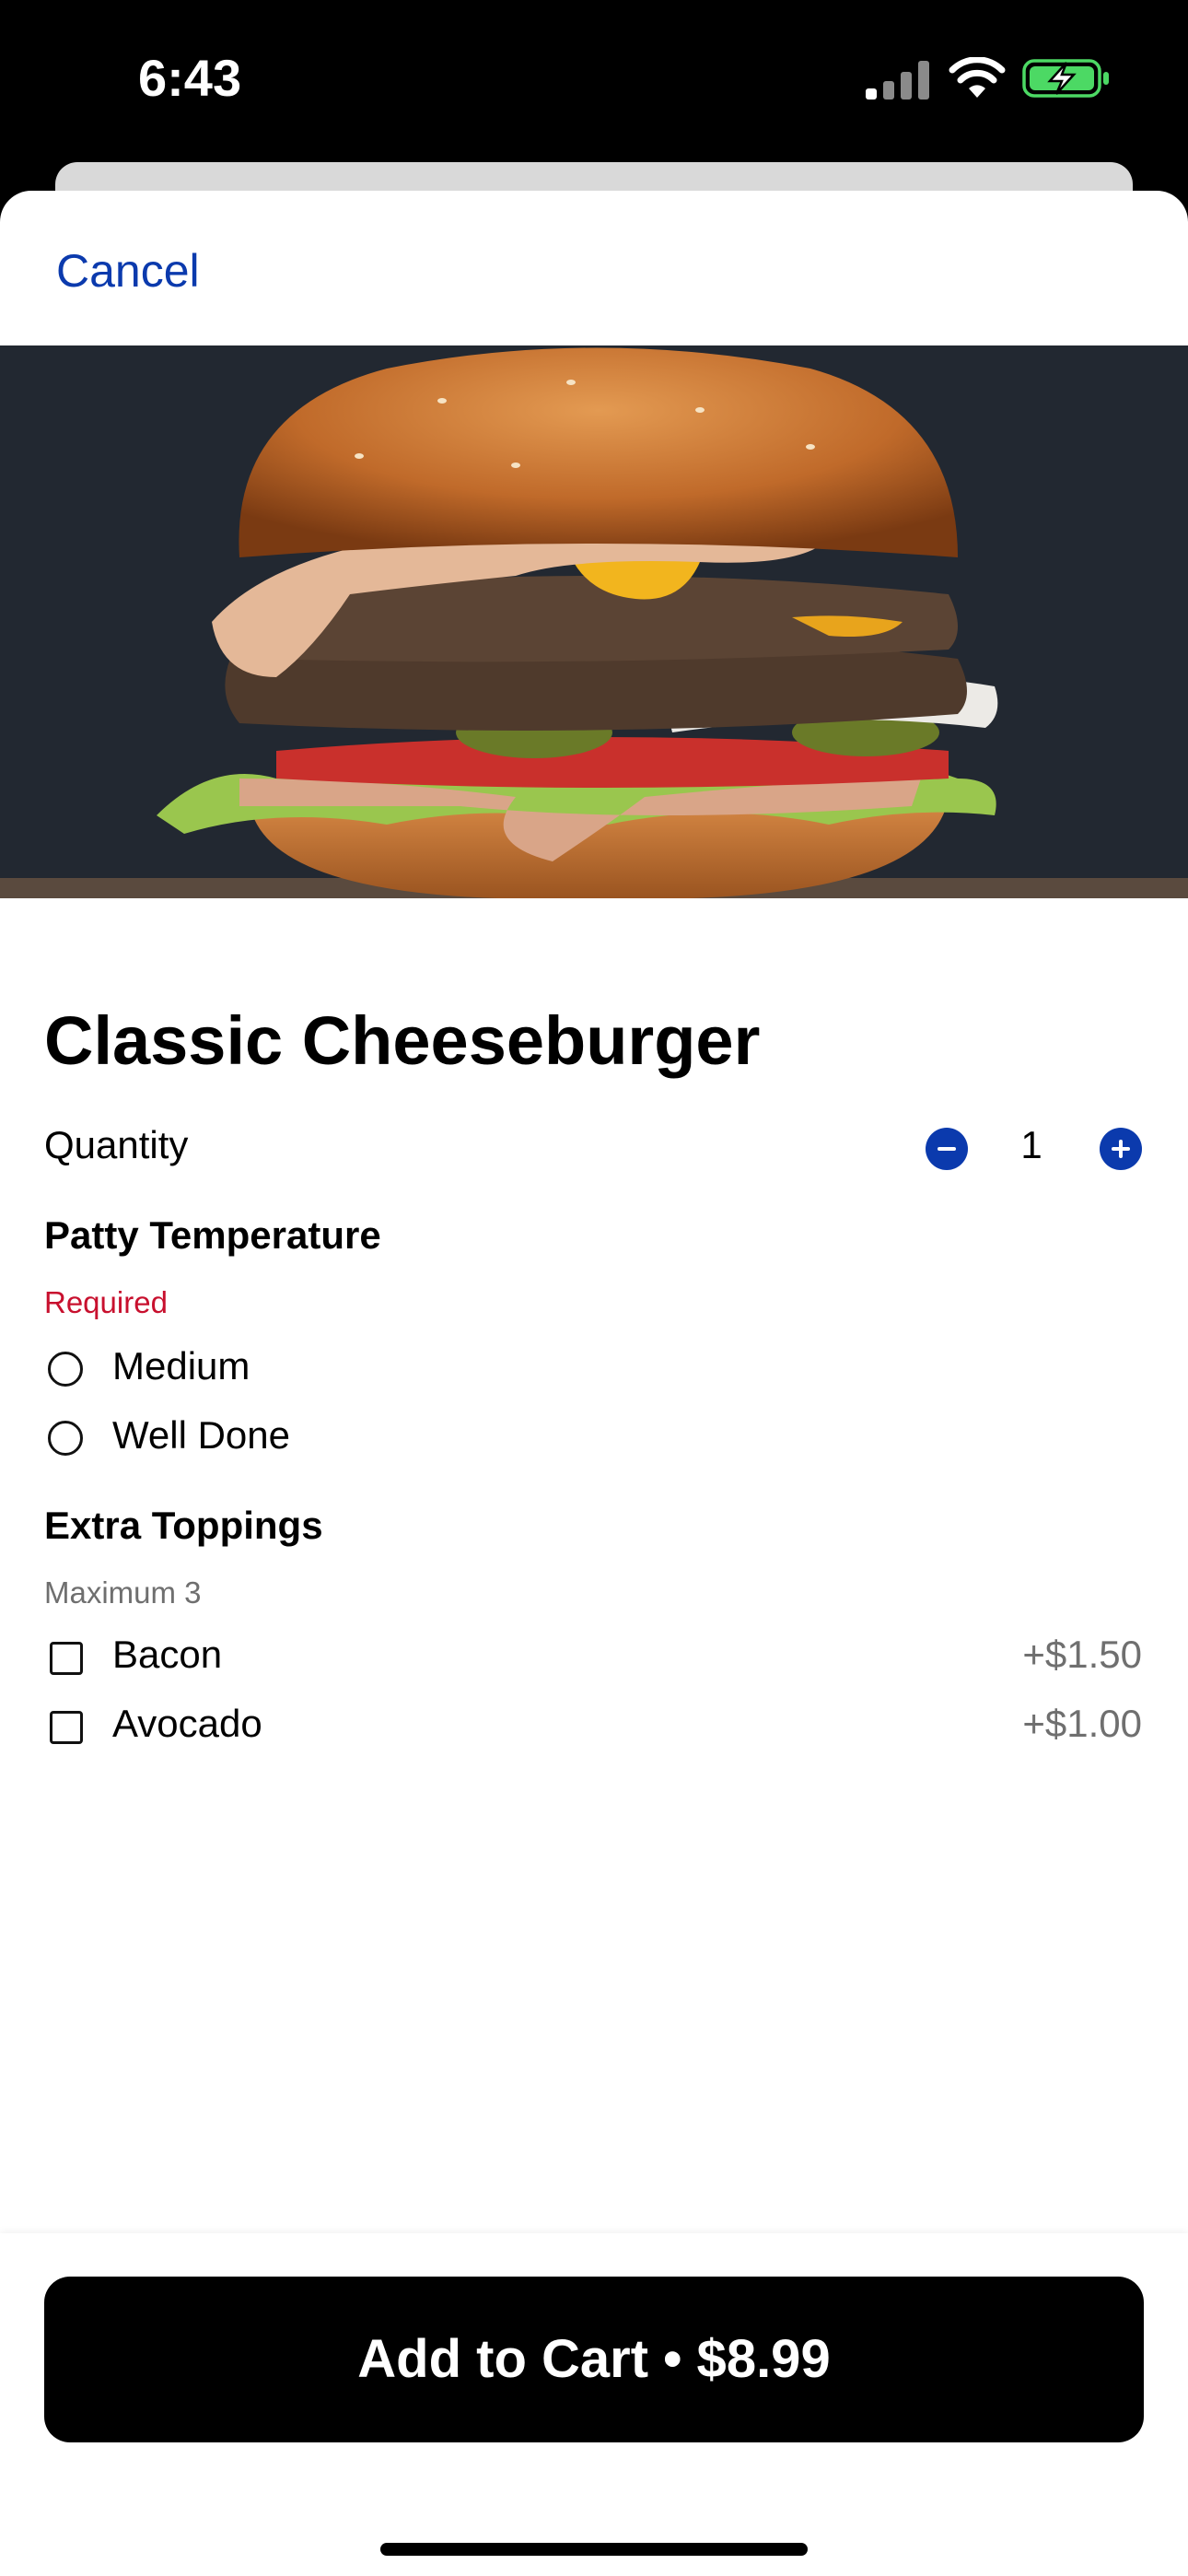  Describe the element at coordinates (402, 1040) in the screenshot. I see `item-title: Classic Cheeseburger` at that location.